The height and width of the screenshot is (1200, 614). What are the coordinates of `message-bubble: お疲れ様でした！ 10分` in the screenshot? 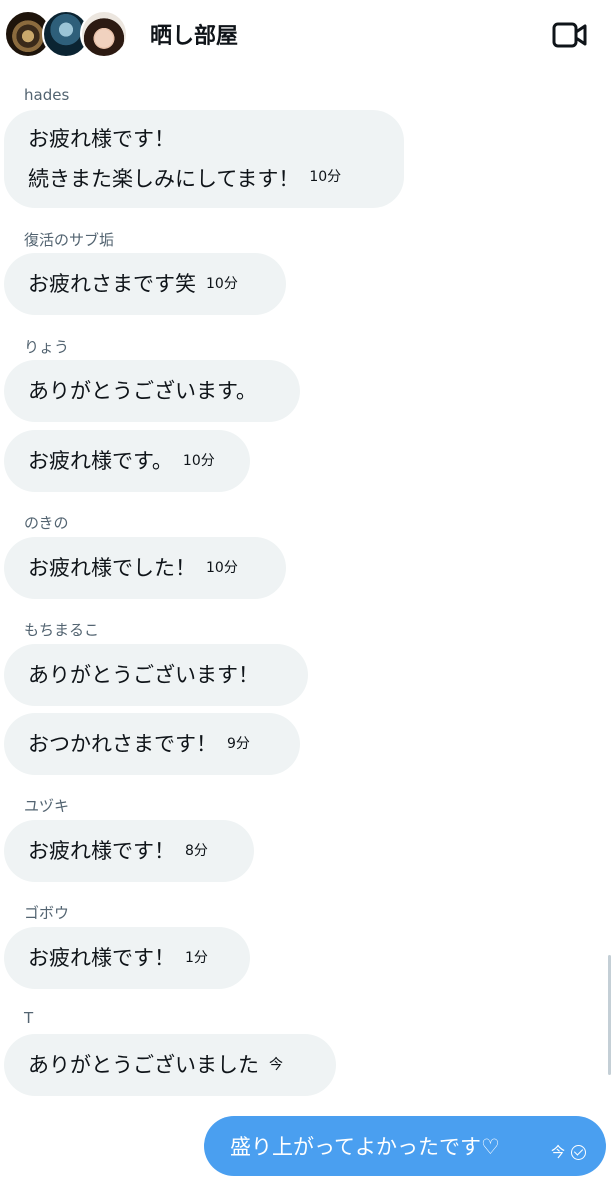 It's located at (145, 568).